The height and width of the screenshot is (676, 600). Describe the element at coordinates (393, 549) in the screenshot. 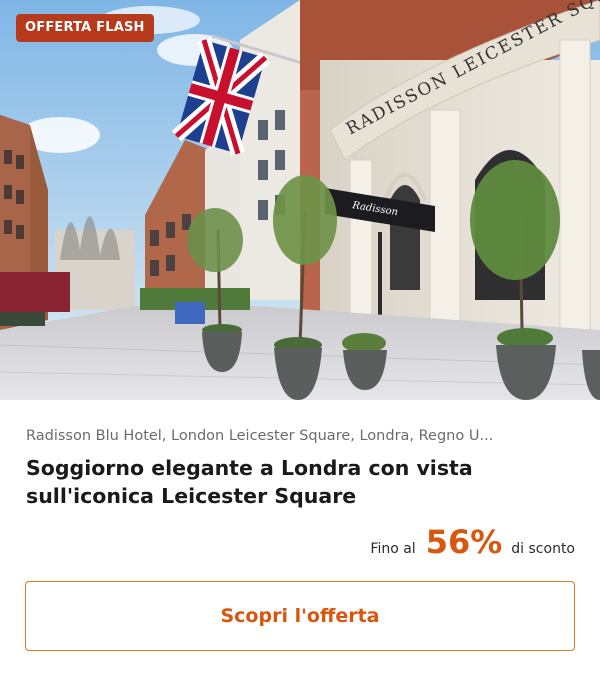

I see `discount-prefix: Fino al` at that location.